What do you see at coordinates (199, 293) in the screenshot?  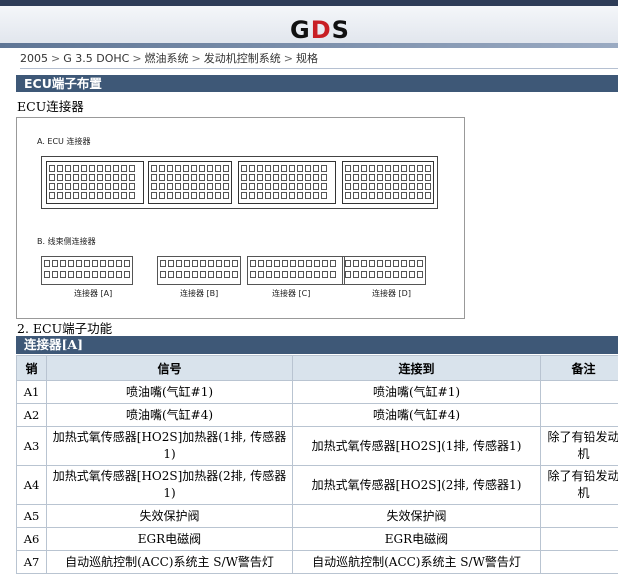 I see `connector-label-b: 连接器 [B]` at bounding box center [199, 293].